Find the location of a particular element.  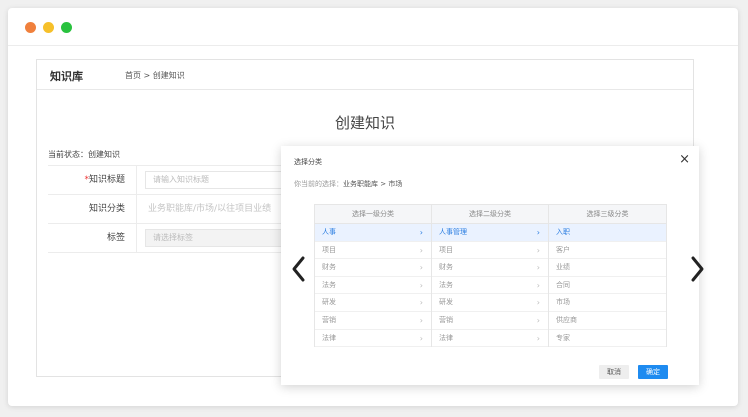

maximize-window-dot is located at coordinates (66, 27).